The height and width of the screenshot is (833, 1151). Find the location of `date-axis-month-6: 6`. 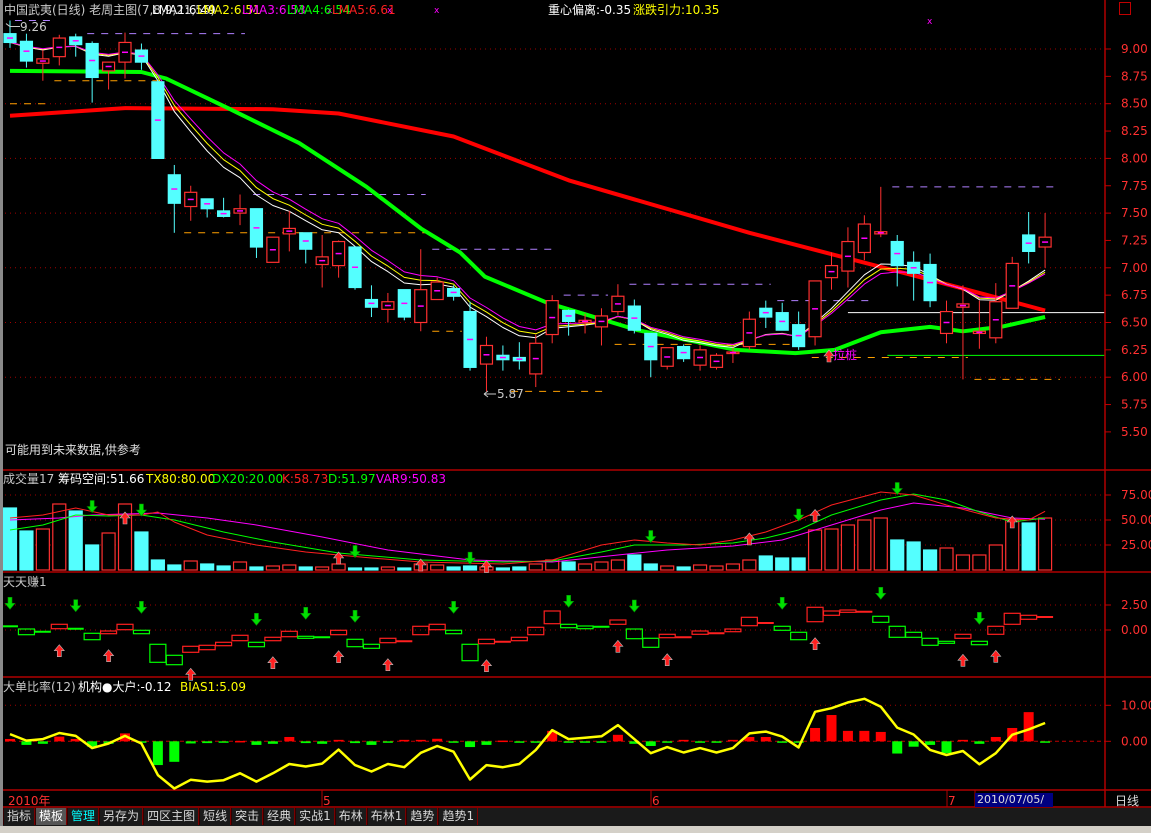

date-axis-month-6: 6 is located at coordinates (656, 801).